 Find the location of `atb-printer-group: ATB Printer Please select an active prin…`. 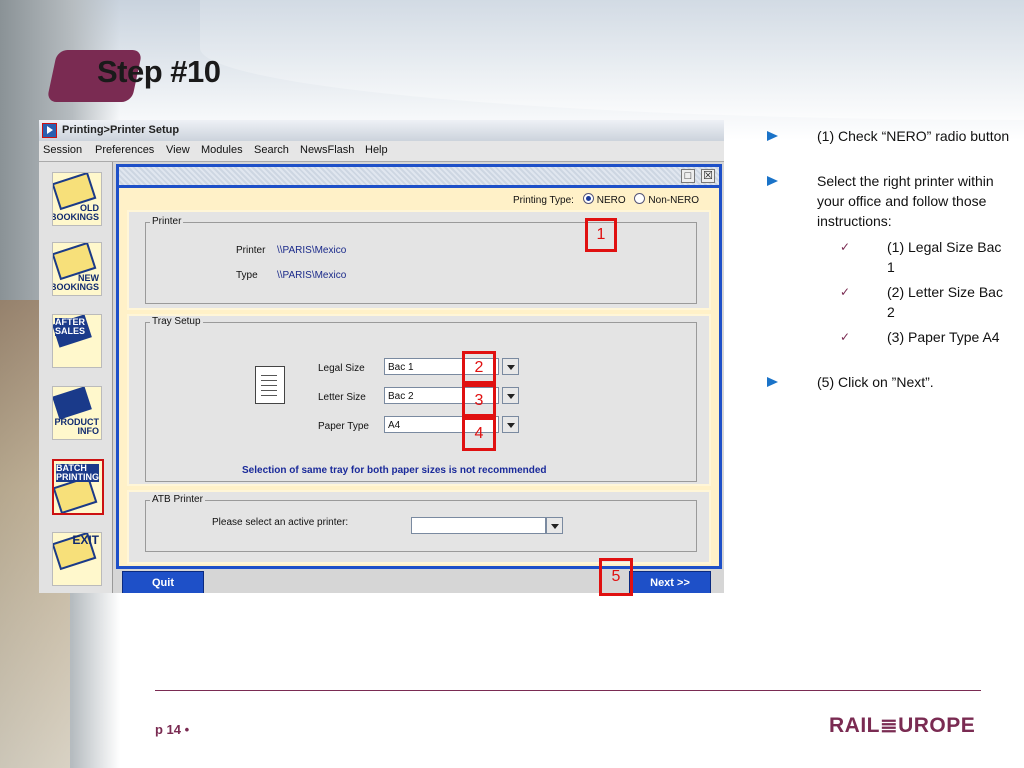

atb-printer-group: ATB Printer Please select an active prin… is located at coordinates (419, 527).